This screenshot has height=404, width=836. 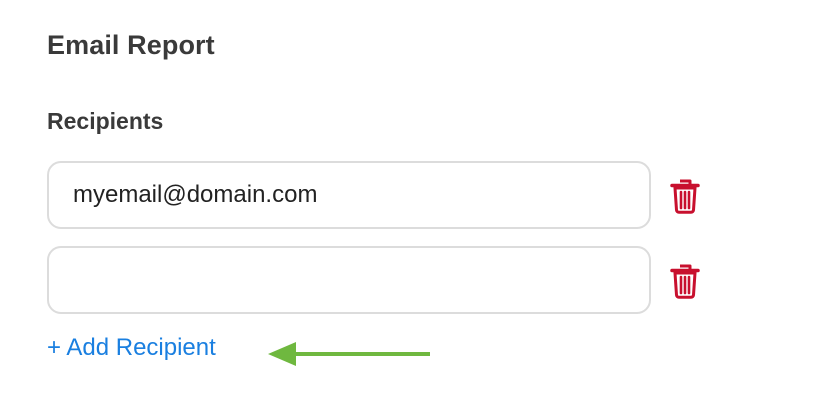 I want to click on section-title: Email Report, so click(x=131, y=45).